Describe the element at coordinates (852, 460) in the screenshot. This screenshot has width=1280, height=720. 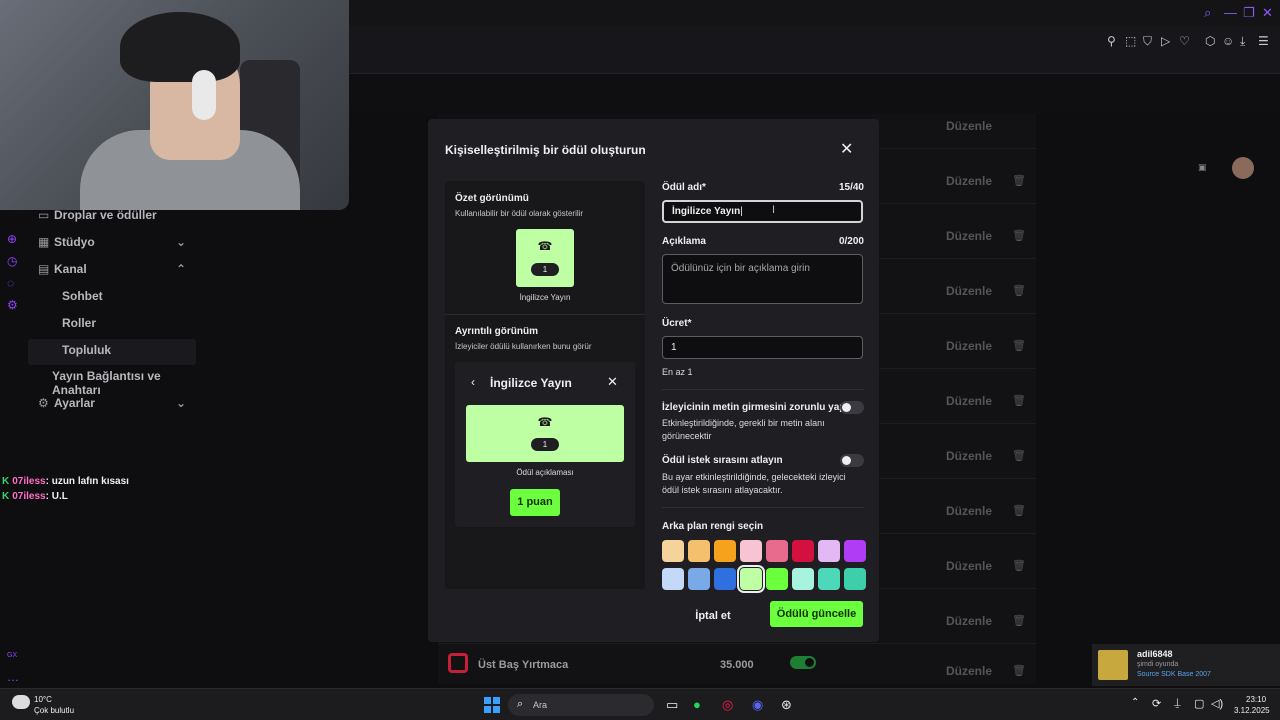
I see `skip-queue-toggle` at that location.